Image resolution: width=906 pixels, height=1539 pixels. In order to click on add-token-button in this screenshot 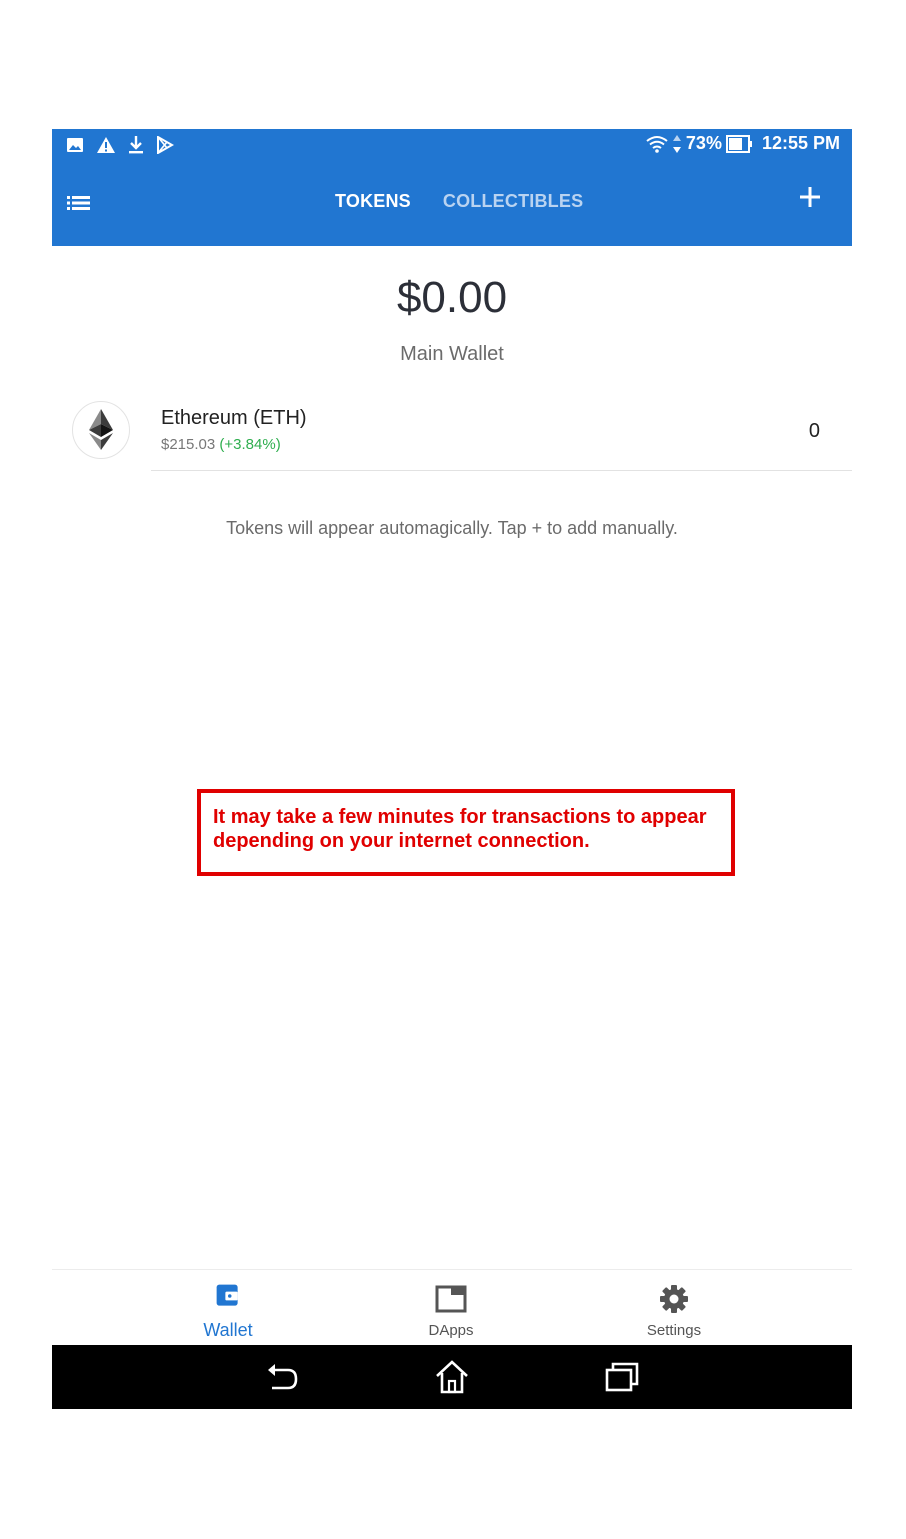, I will do `click(810, 197)`.